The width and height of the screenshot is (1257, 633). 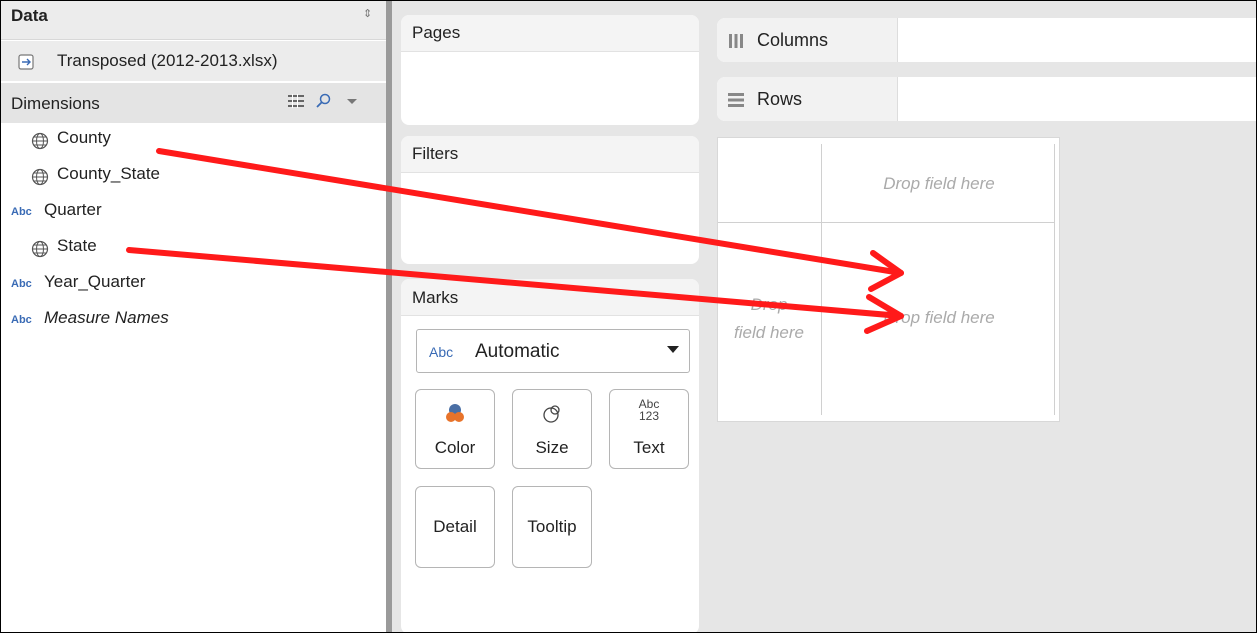 I want to click on color-label: Color, so click(x=455, y=447).